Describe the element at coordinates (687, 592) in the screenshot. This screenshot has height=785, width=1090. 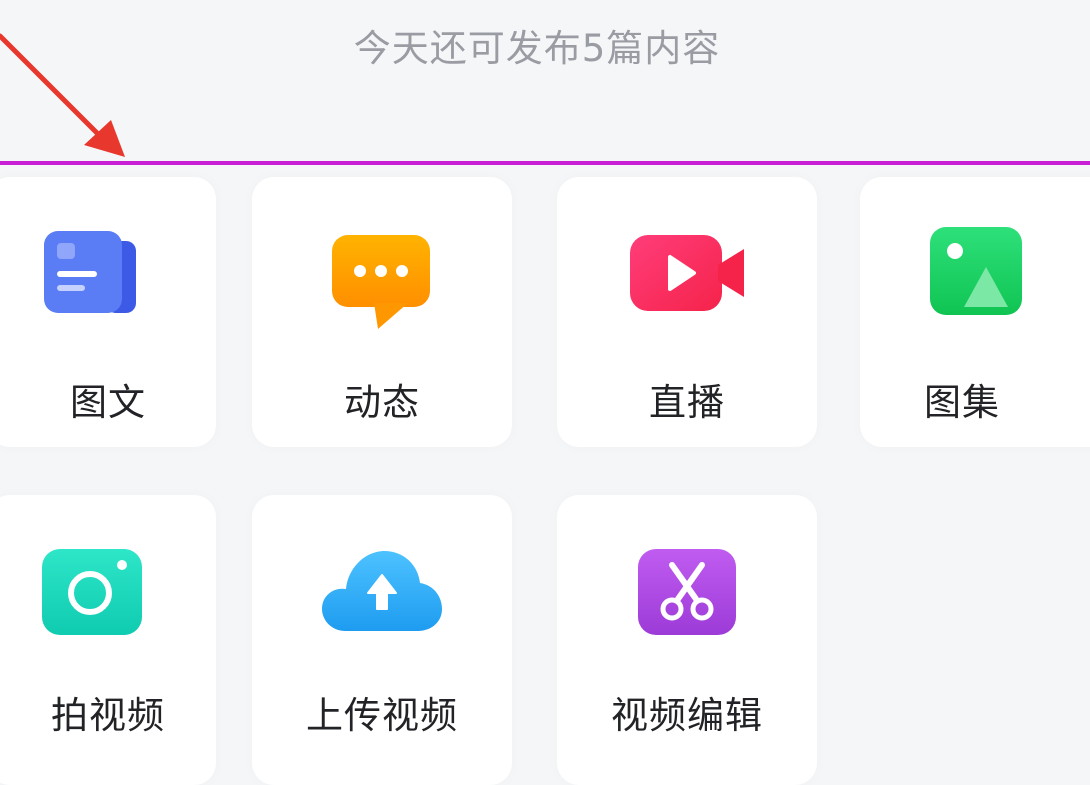
I see `scissors-icon` at that location.